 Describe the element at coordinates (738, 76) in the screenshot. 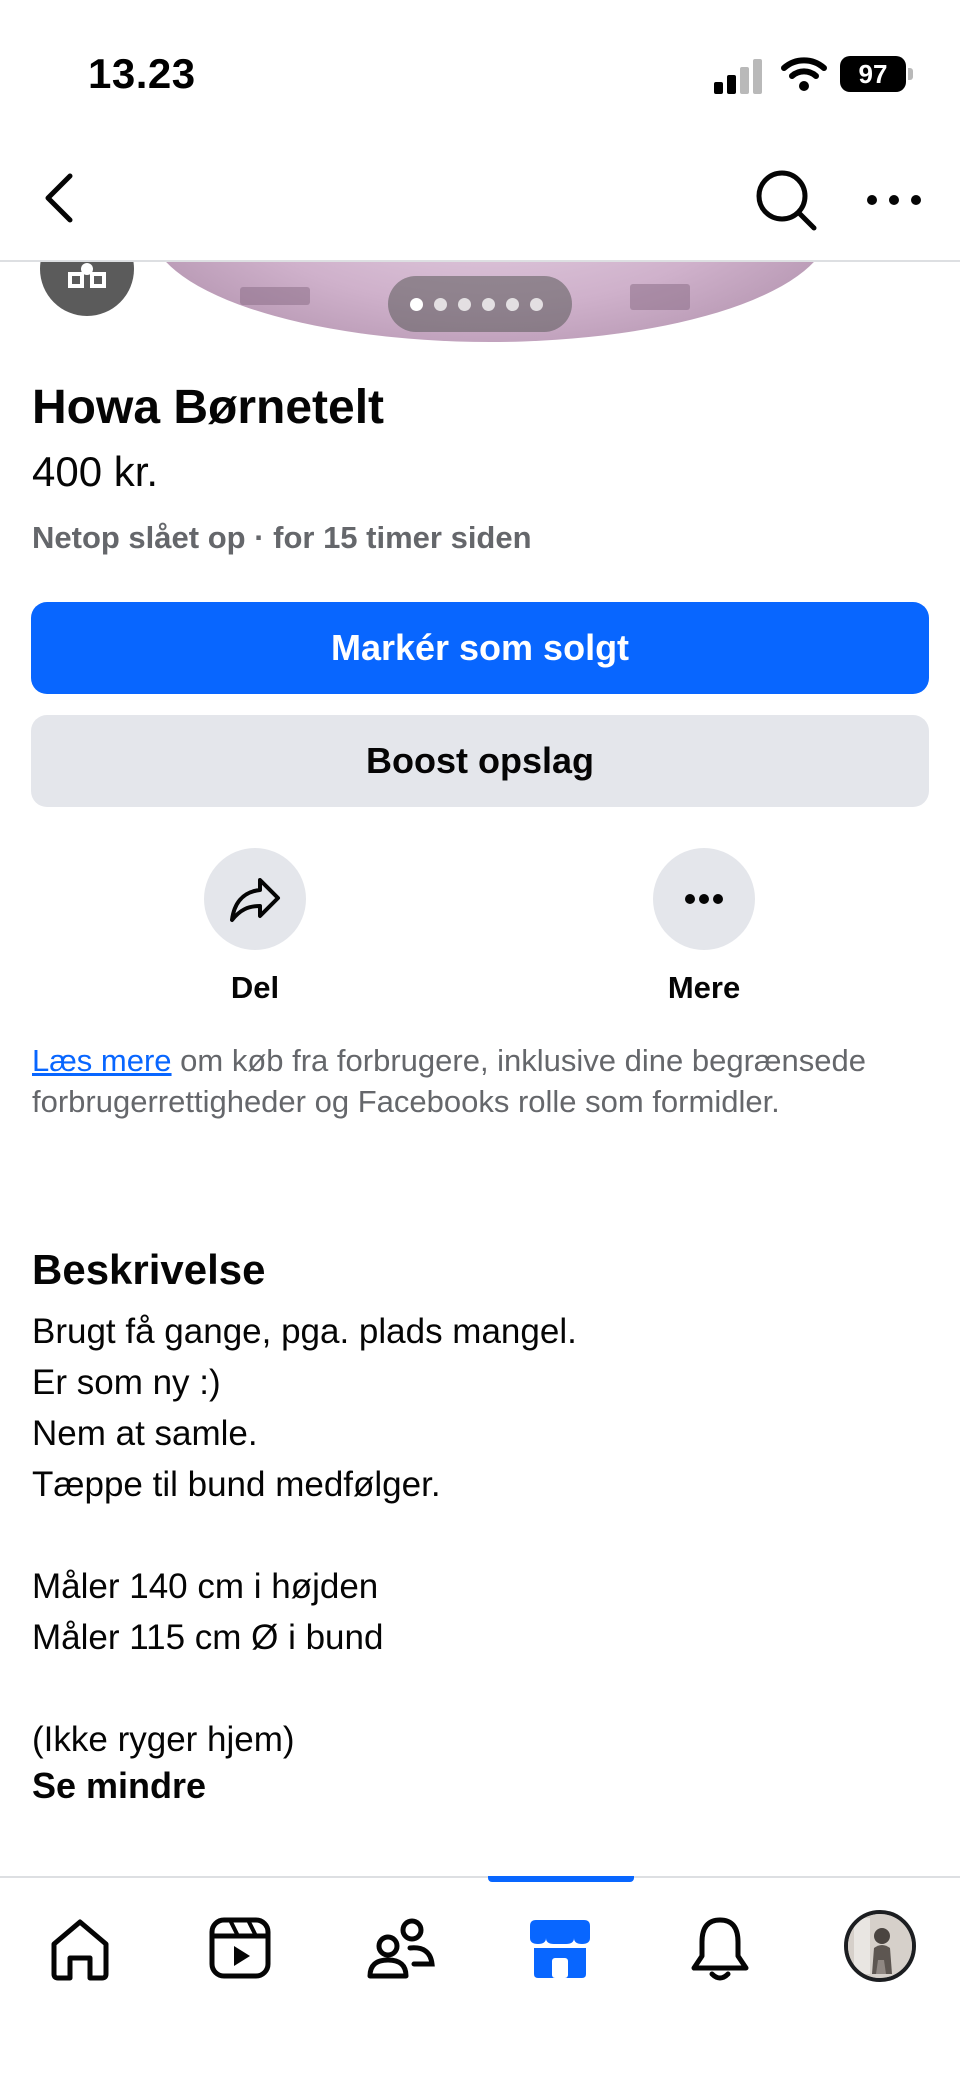

I see `cellular-signal-icon` at that location.